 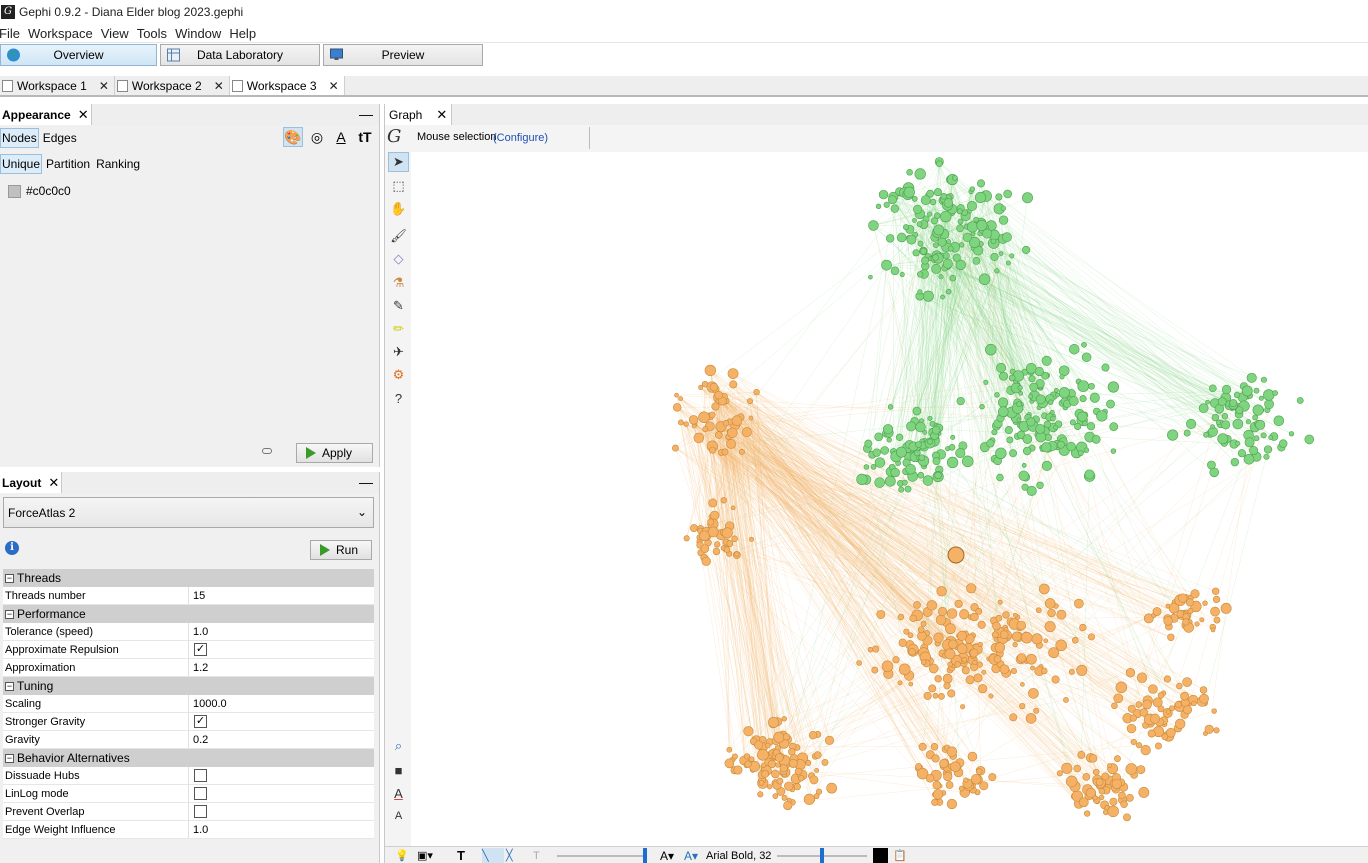 I want to click on checkbox, so click(x=200, y=811).